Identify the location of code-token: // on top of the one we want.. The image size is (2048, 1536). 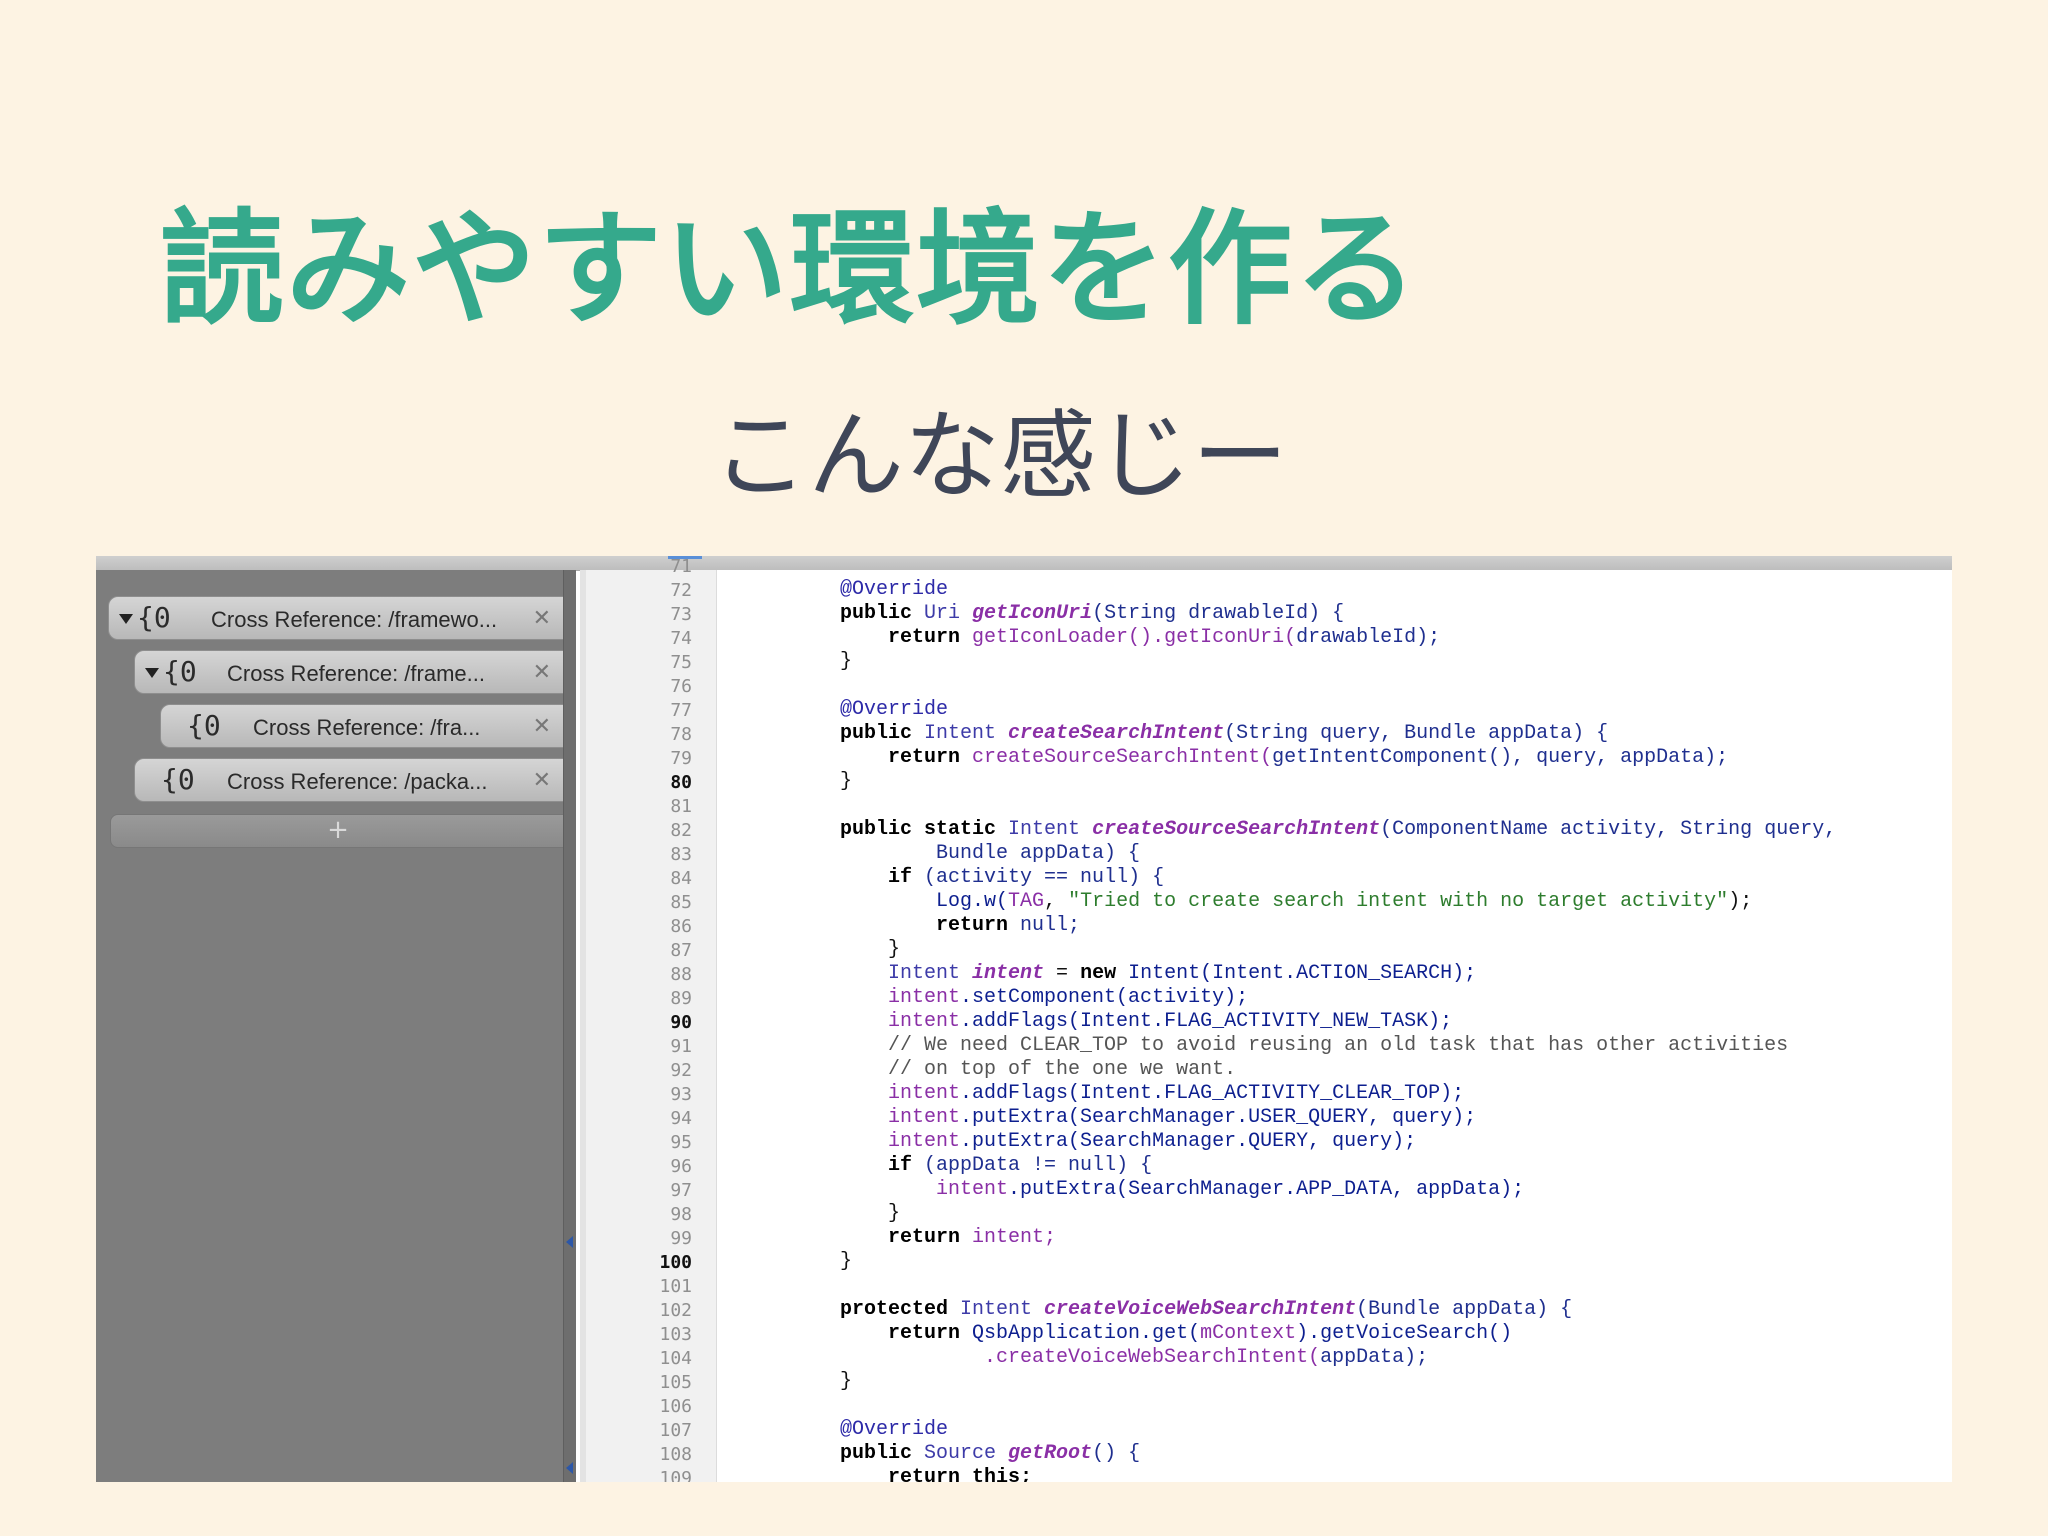
(1014, 1069).